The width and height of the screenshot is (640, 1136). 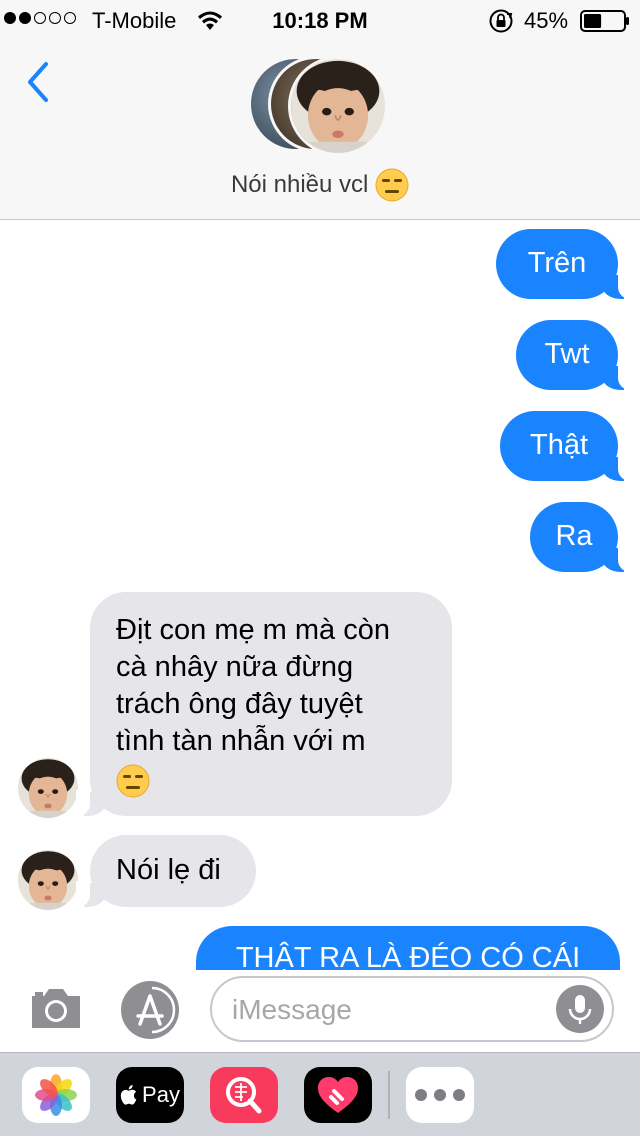 What do you see at coordinates (392, 1010) in the screenshot?
I see `message-input` at bounding box center [392, 1010].